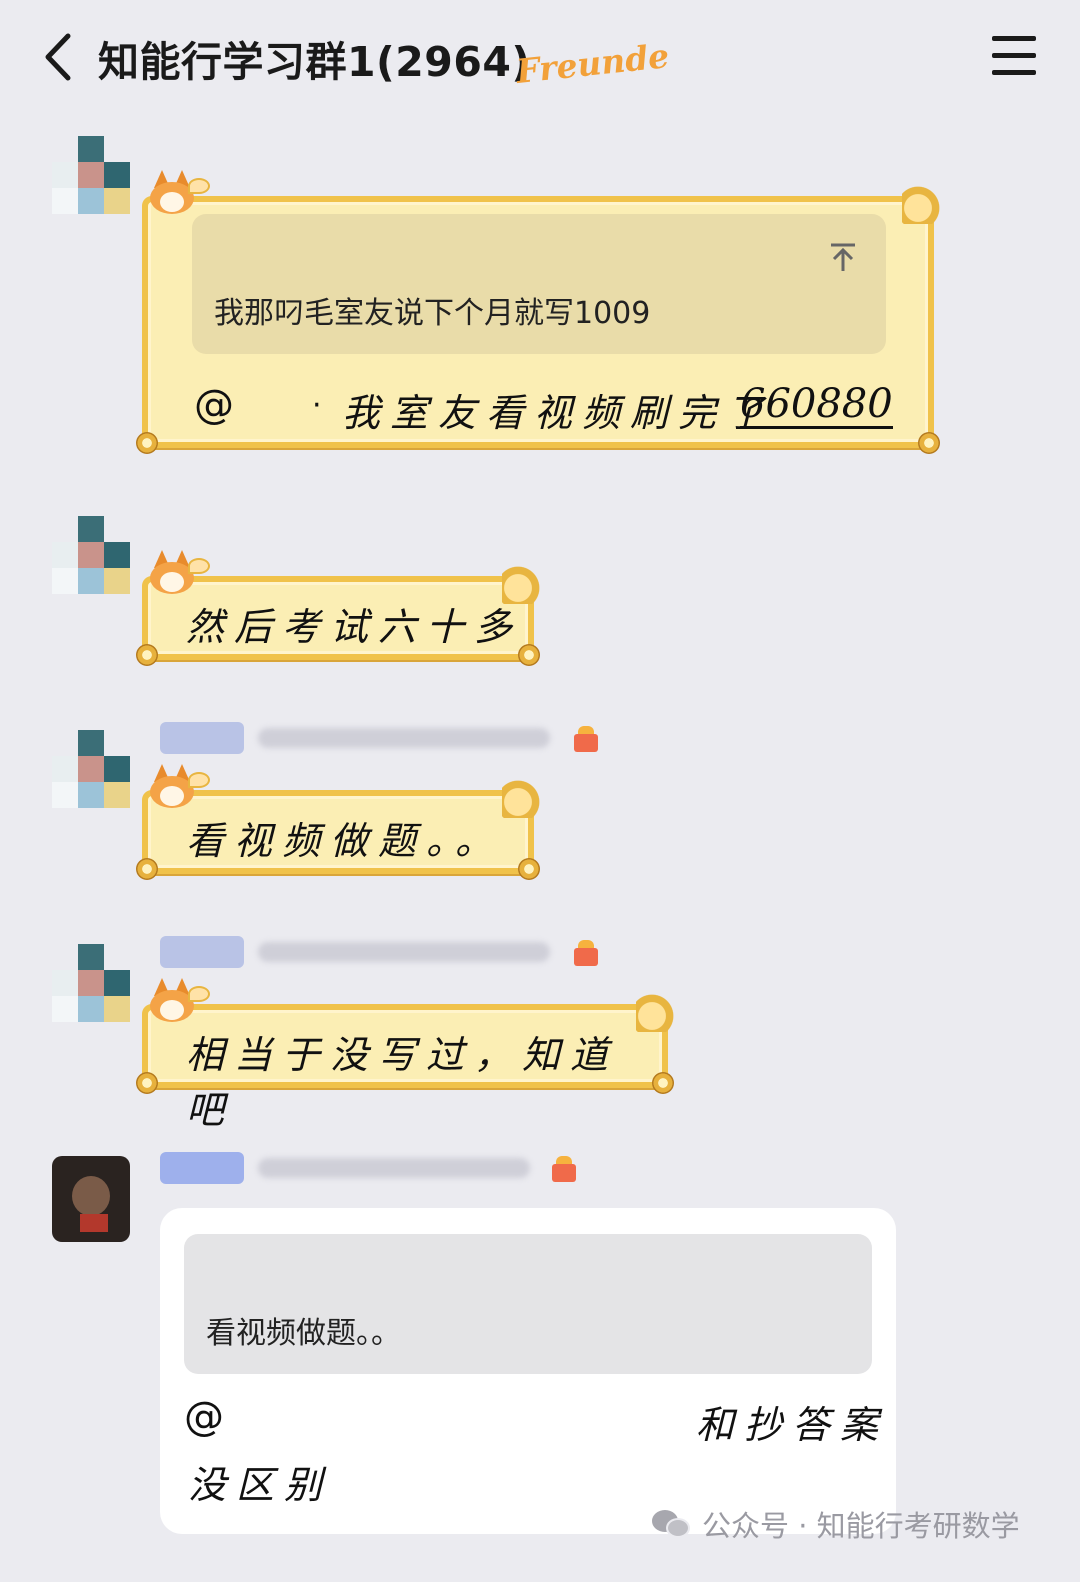 The height and width of the screenshot is (1582, 1080). What do you see at coordinates (539, 284) in the screenshot?
I see `quoted-message: 我那叼毛室友说下个月就写1009` at bounding box center [539, 284].